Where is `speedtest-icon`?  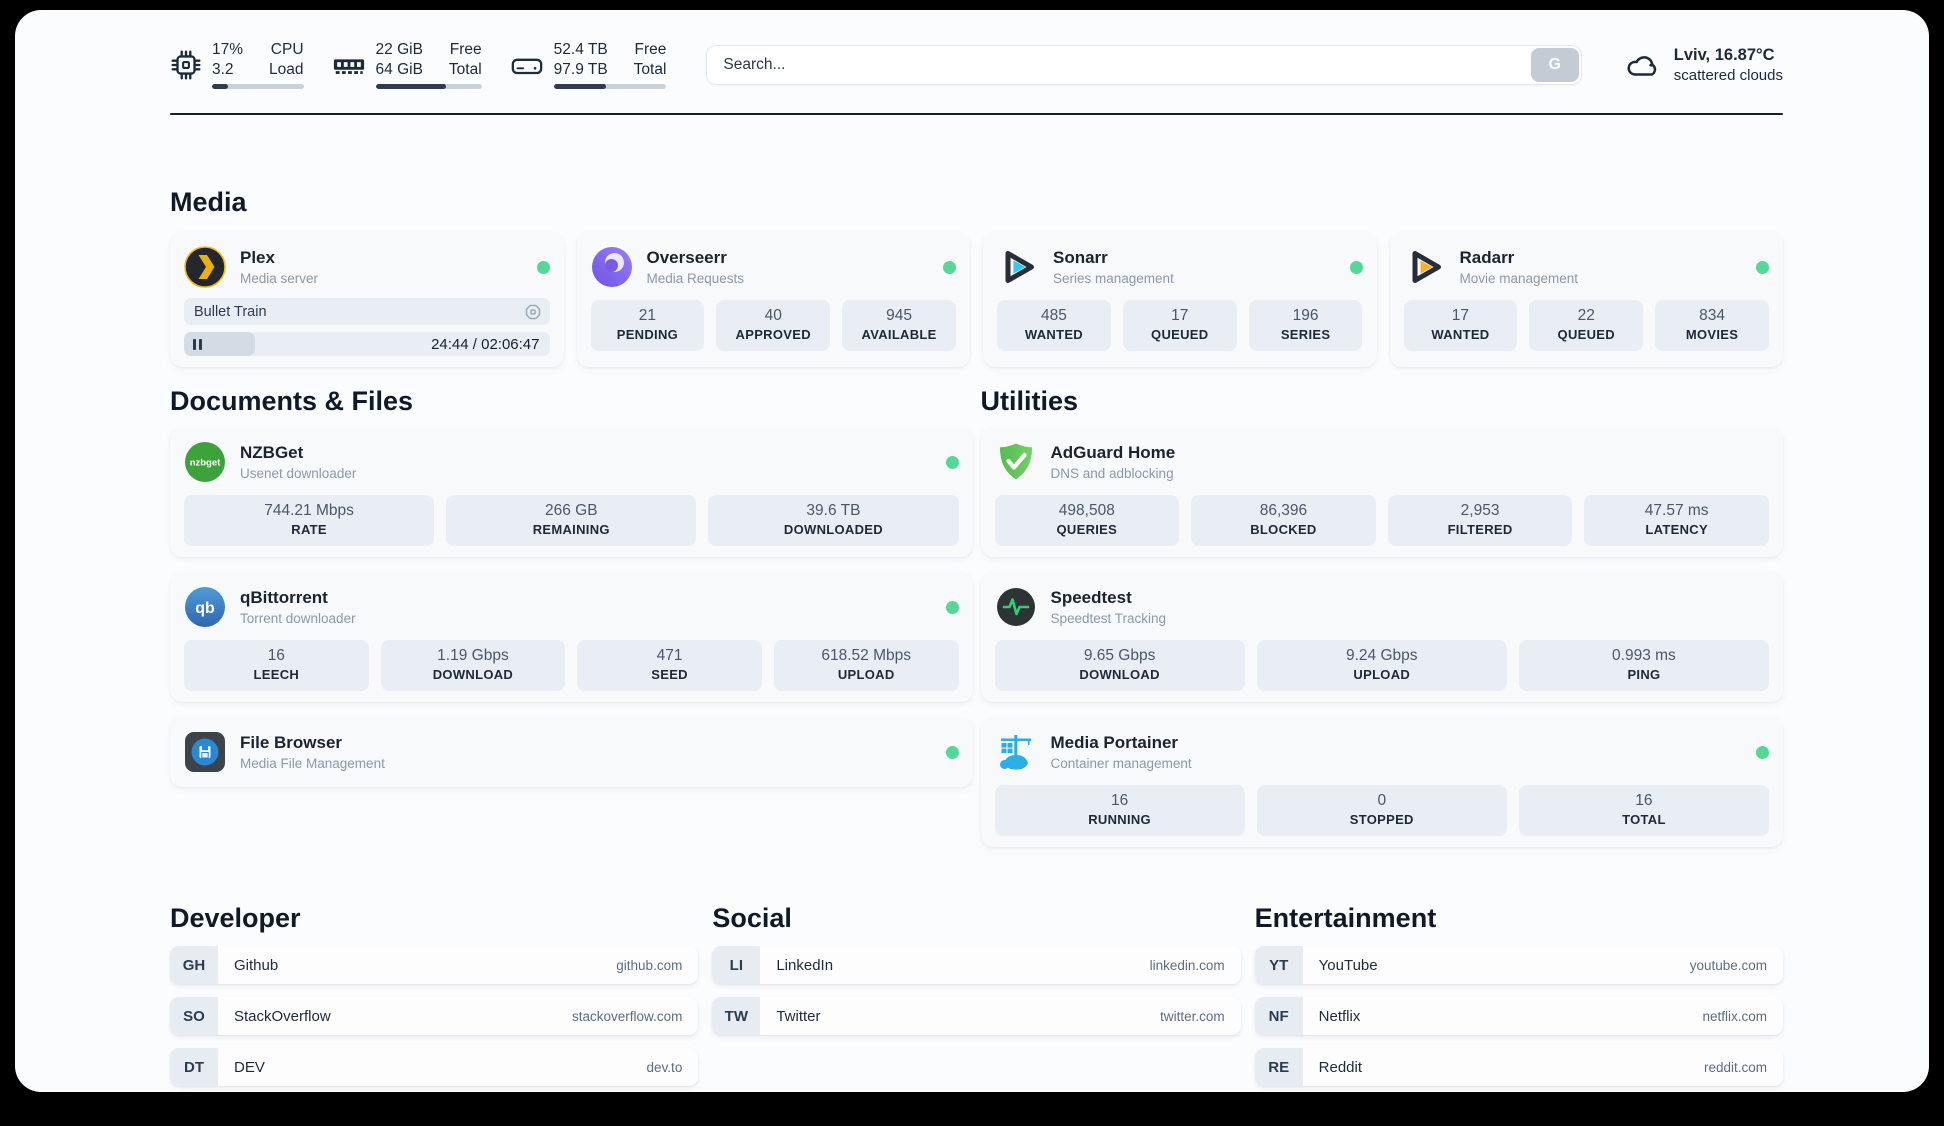
speedtest-icon is located at coordinates (1016, 607).